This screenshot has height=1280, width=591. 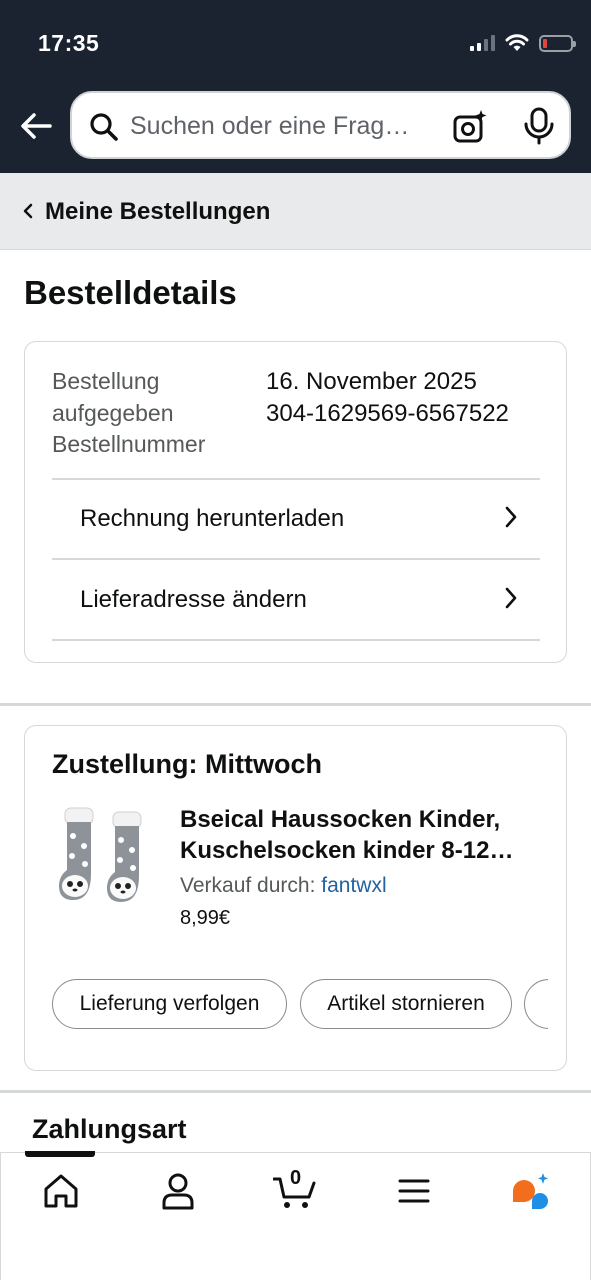 What do you see at coordinates (157, 212) in the screenshot?
I see `breadcrumb-label: Meine Bestellungen` at bounding box center [157, 212].